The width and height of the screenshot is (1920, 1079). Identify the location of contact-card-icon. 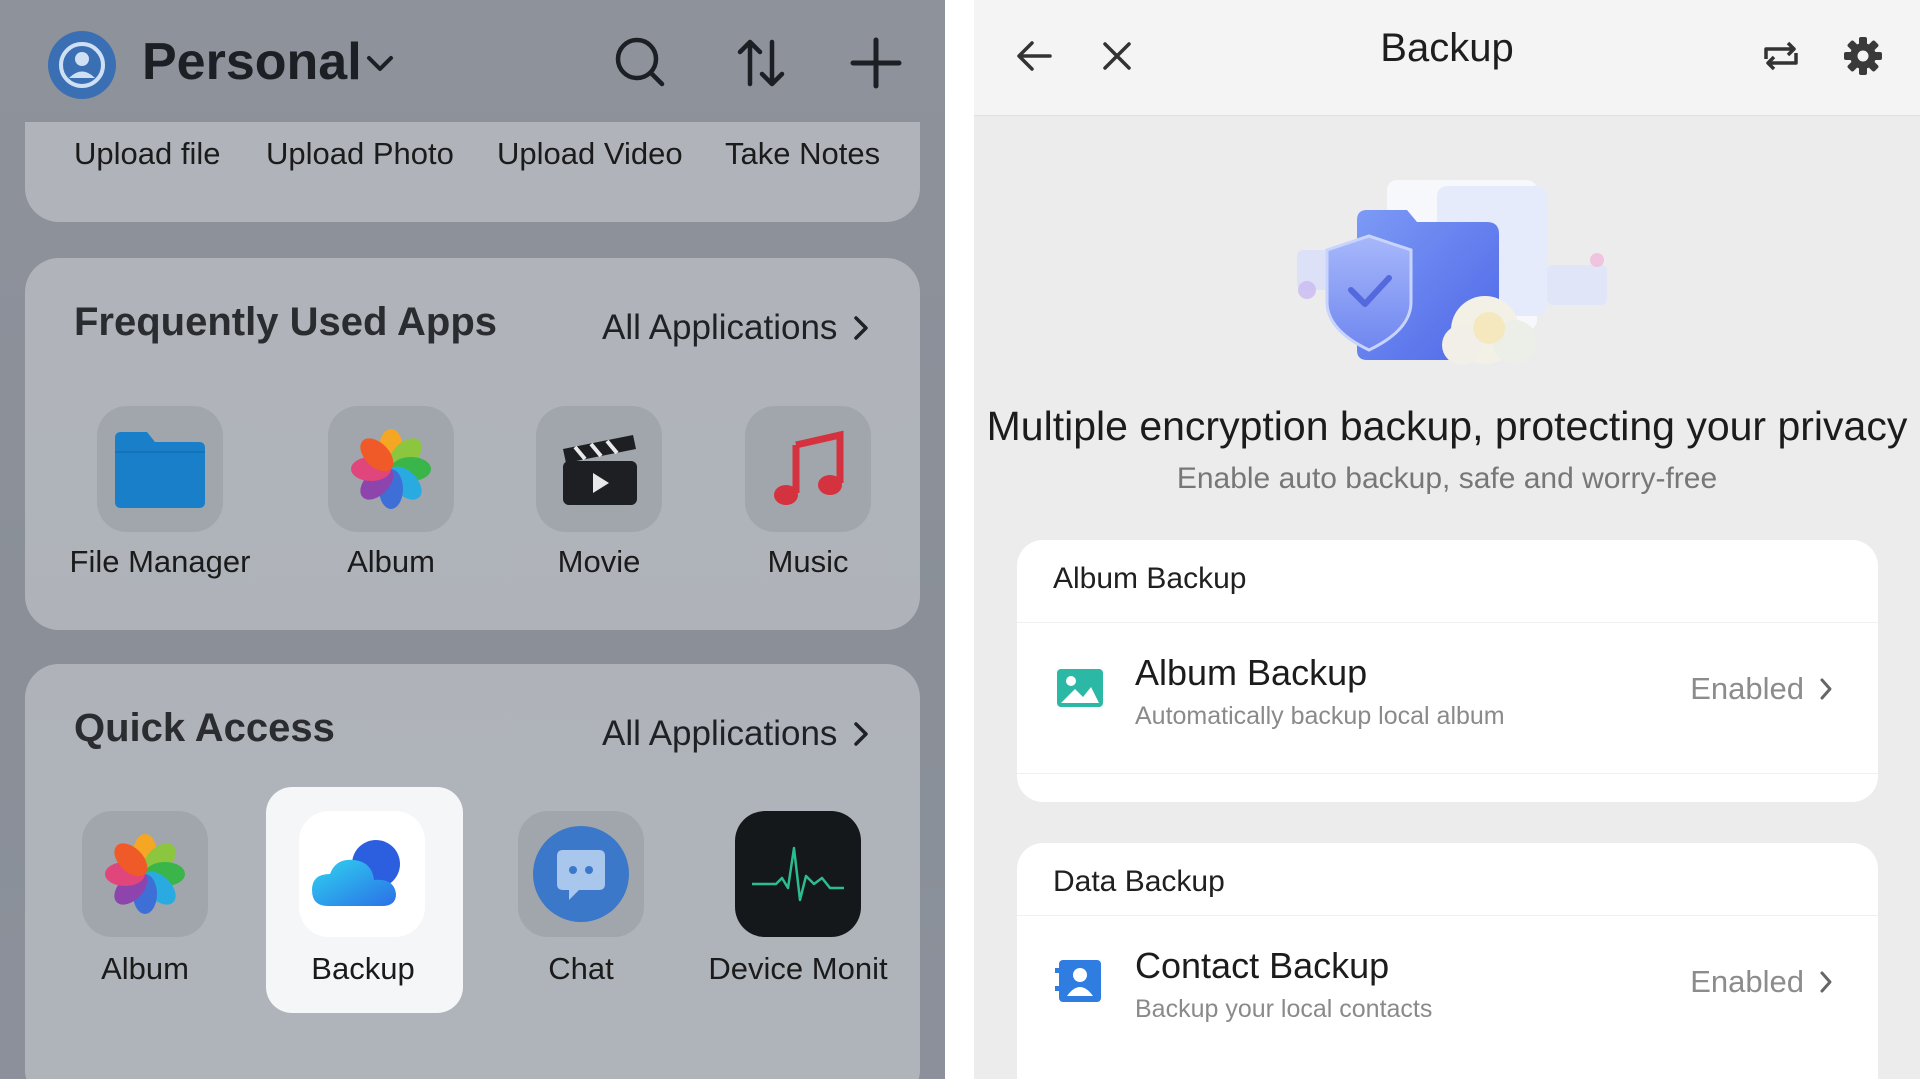
(1078, 981).